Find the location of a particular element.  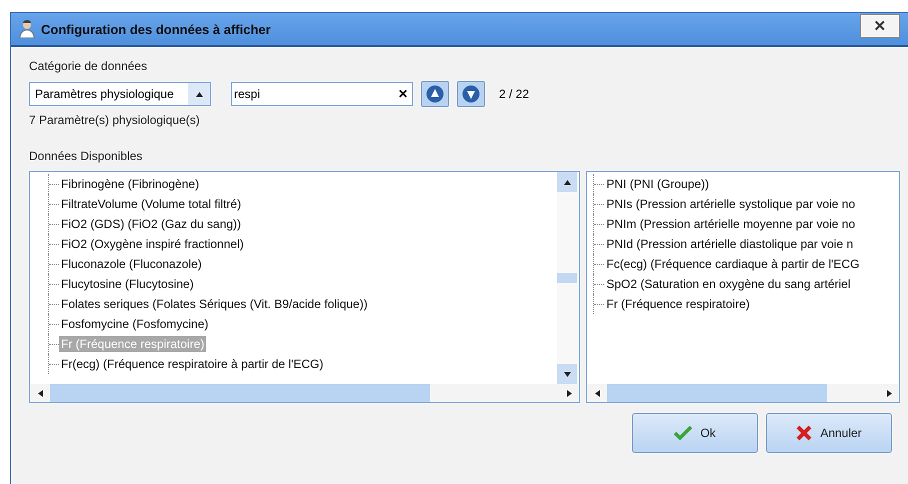

tree-item: PNIm (Pression artérielle moyenne par voie no is located at coordinates (731, 224).